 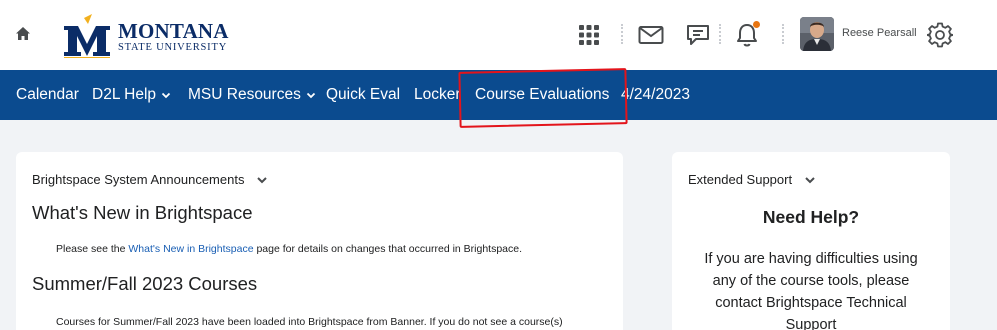 What do you see at coordinates (747, 35) in the screenshot?
I see `bell-icon` at bounding box center [747, 35].